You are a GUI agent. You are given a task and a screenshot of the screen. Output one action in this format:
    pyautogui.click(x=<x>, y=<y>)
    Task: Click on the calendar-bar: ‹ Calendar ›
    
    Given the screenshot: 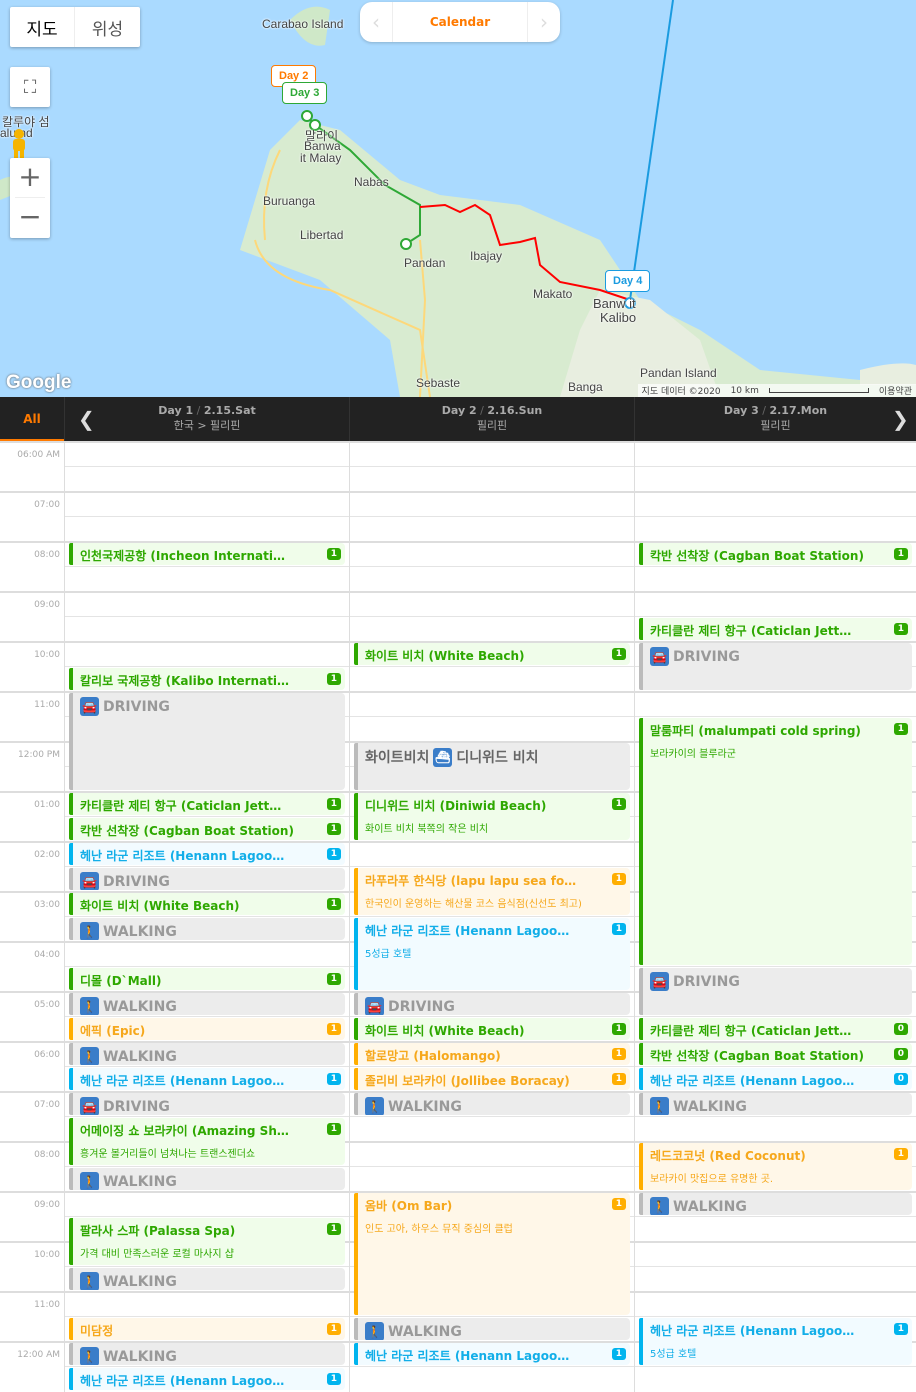 What is the action you would take?
    pyautogui.click(x=460, y=22)
    